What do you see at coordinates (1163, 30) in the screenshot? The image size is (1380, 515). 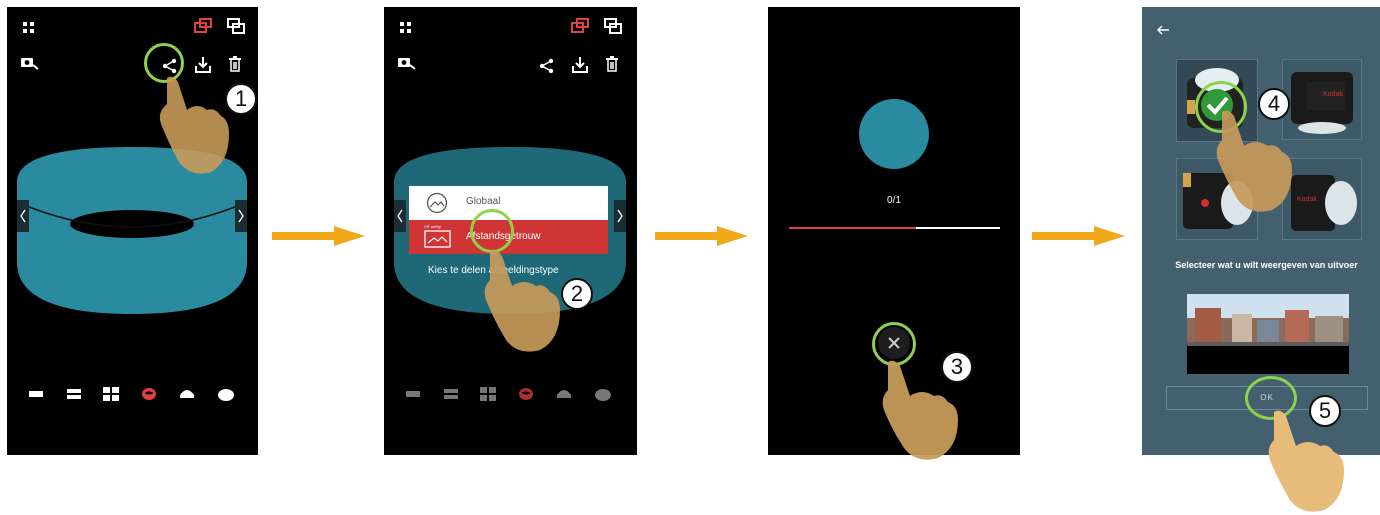 I see `arrow-left-icon` at bounding box center [1163, 30].